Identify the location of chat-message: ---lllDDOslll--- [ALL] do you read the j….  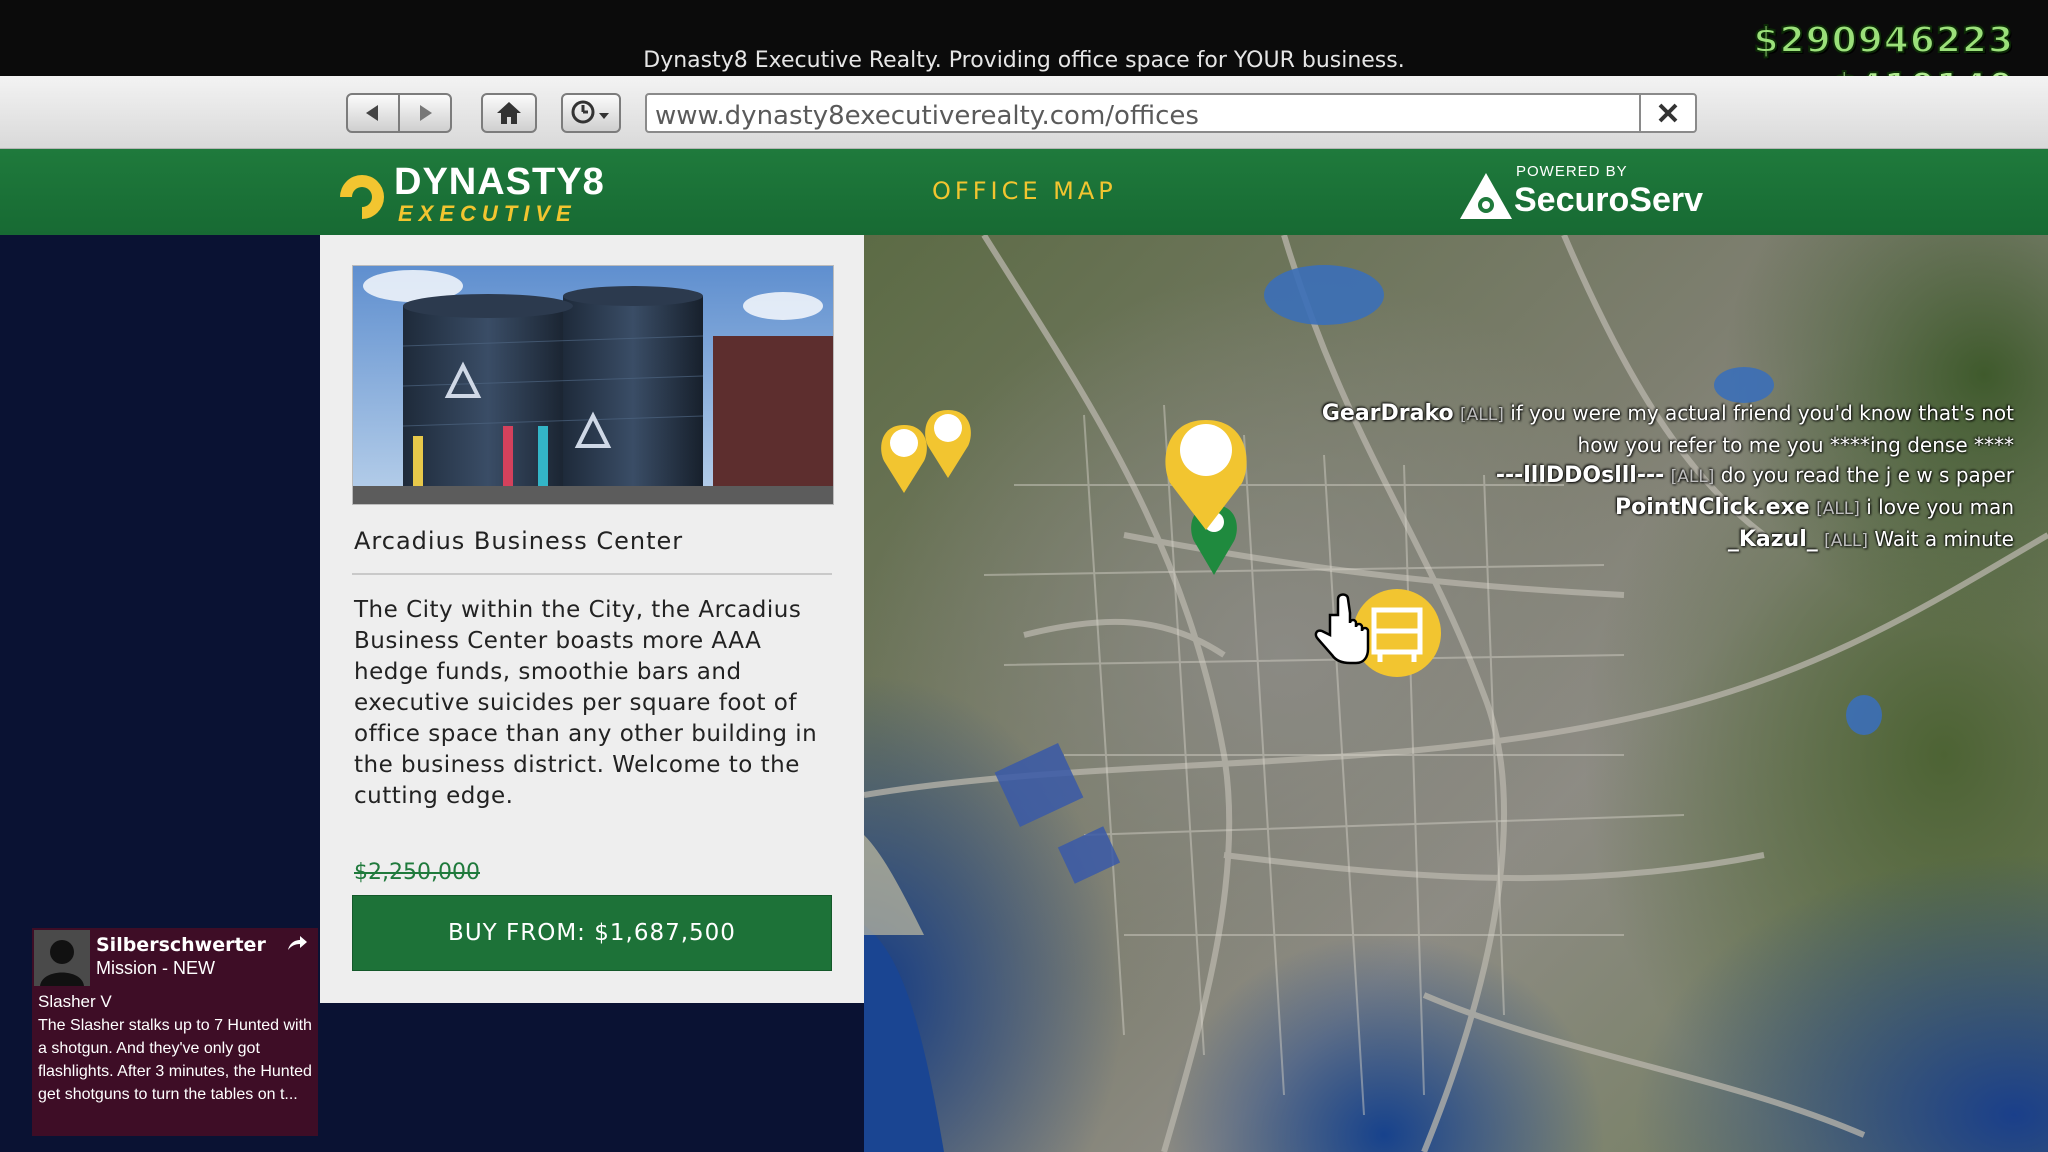
(1657, 476).